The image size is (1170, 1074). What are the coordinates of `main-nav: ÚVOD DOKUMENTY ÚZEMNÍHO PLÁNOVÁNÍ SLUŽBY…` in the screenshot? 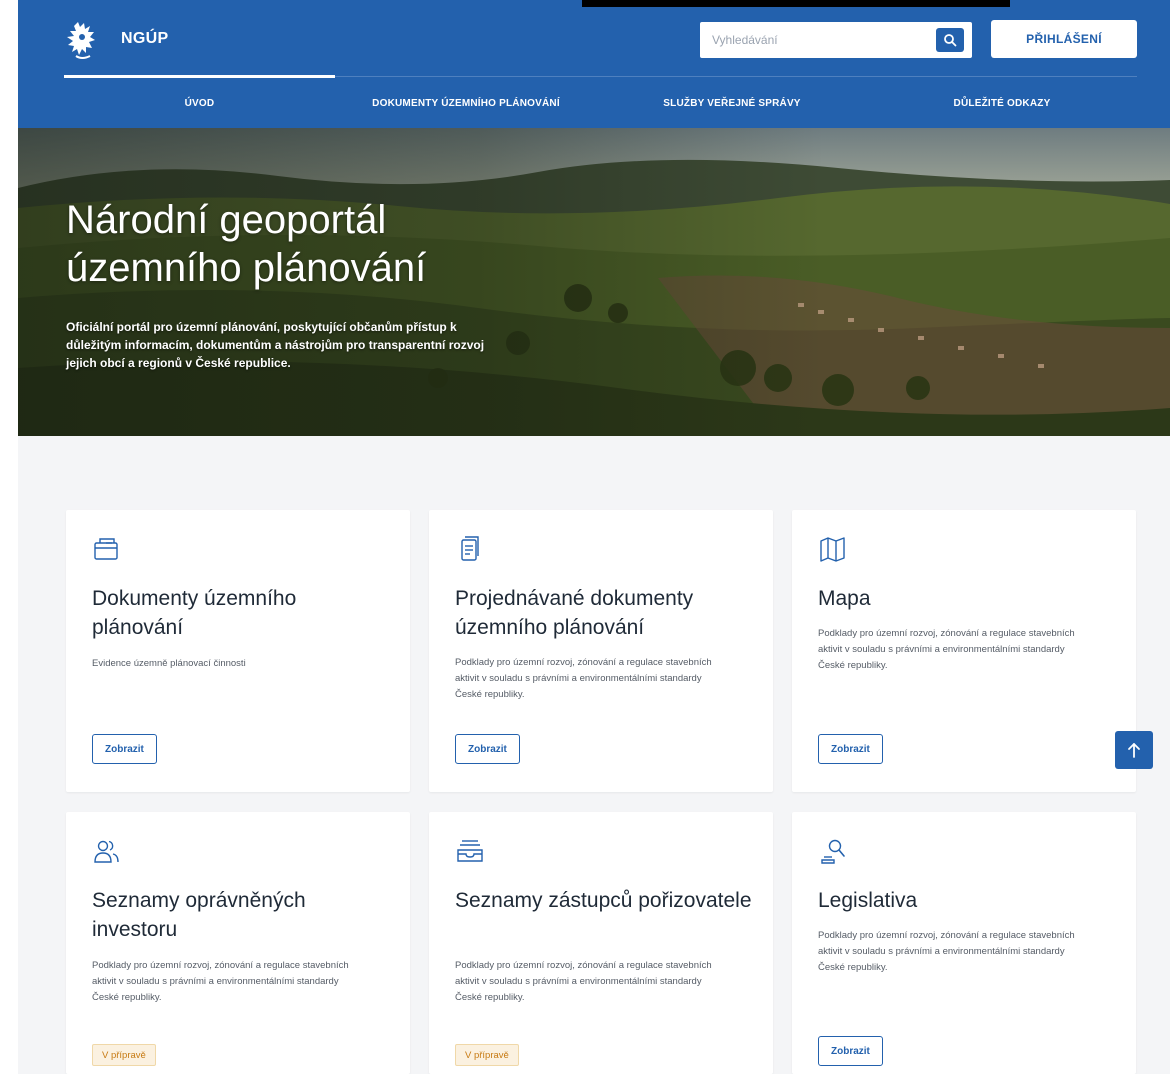 It's located at (600, 103).